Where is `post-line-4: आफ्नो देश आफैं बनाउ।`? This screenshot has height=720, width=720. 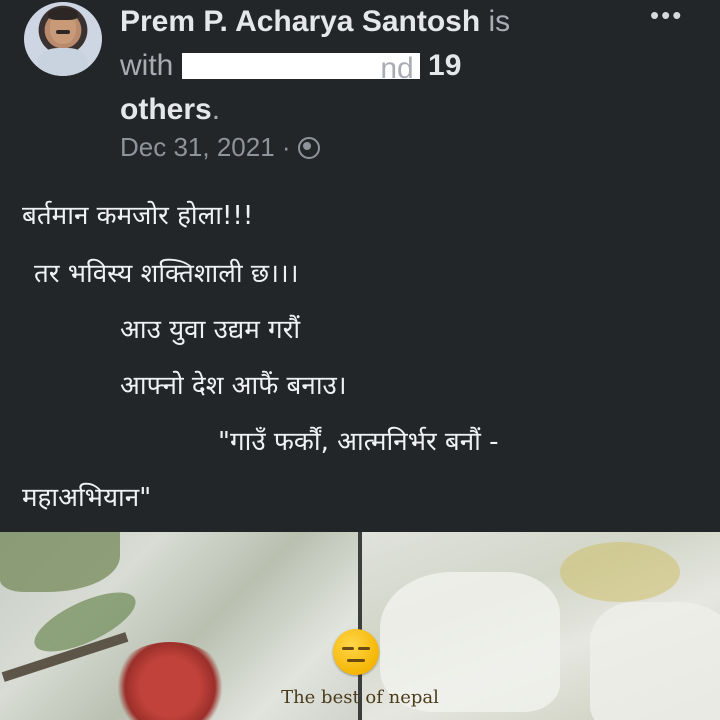
post-line-4: आफ्नो देश आफैं बनाउ। is located at coordinates (233, 386).